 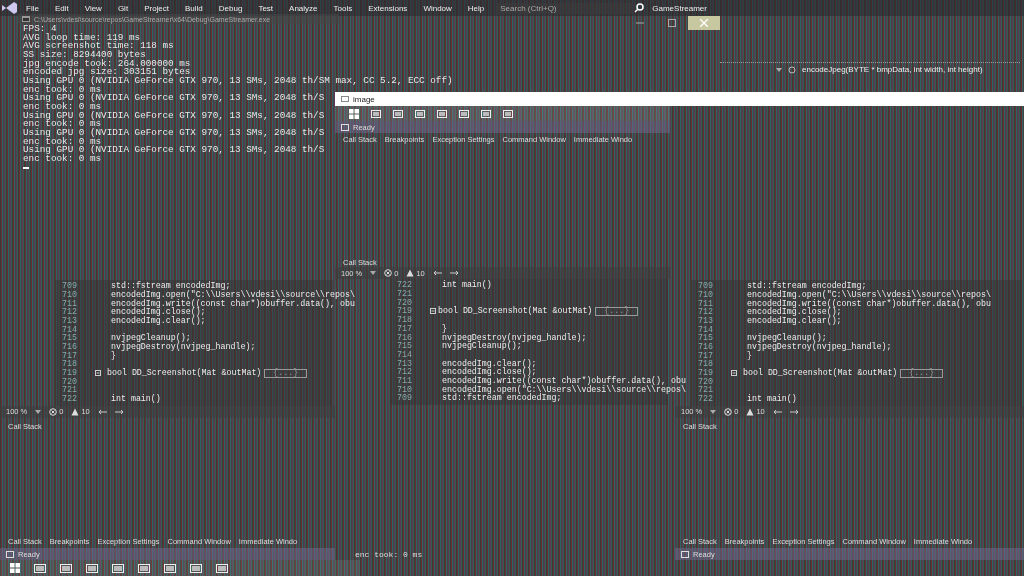 I want to click on line-number: 713, so click(x=404, y=363).